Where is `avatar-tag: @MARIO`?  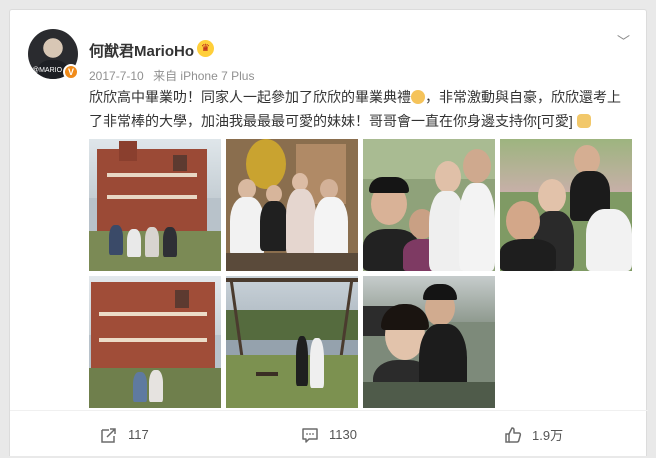
avatar-tag: @MARIO is located at coordinates (47, 70).